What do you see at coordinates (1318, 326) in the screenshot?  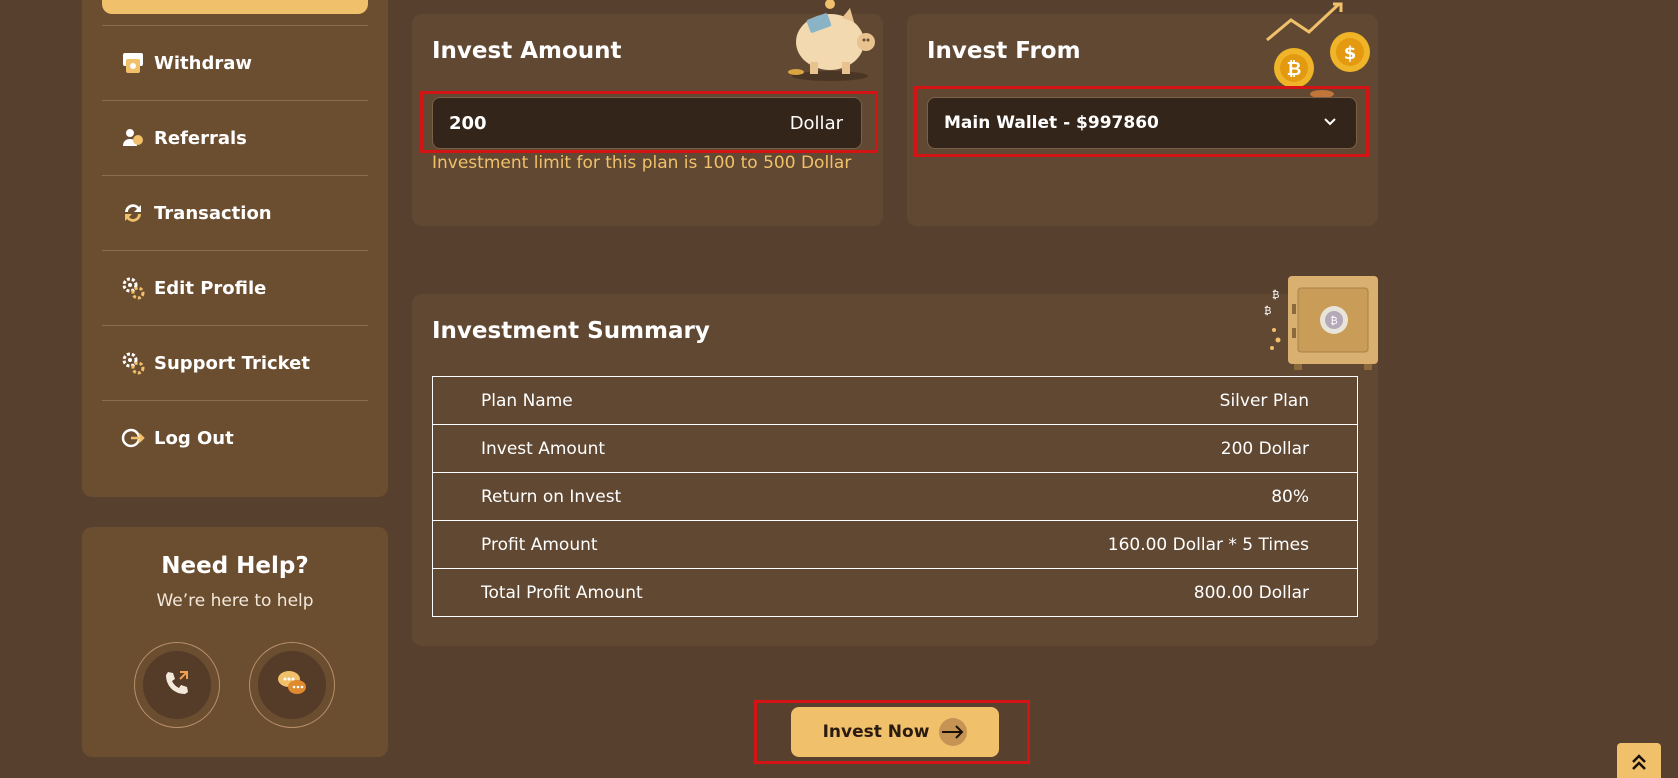 I see `safe-icon: ₿ ₿ ₿` at bounding box center [1318, 326].